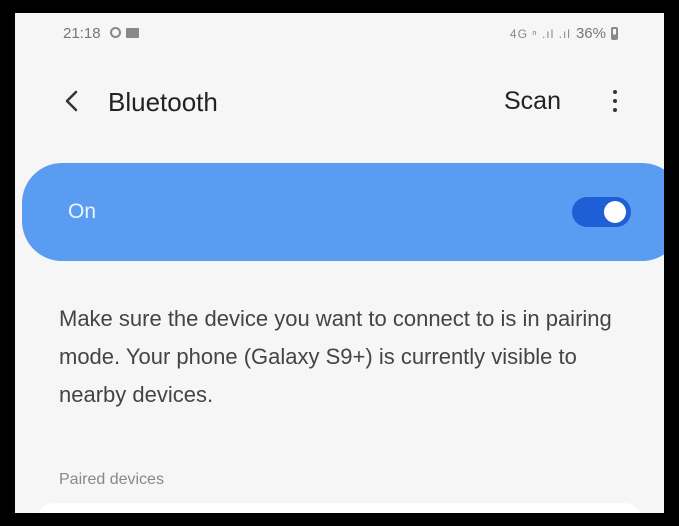 This screenshot has height=526, width=679. What do you see at coordinates (339, 33) in the screenshot?
I see `status-bar: 21:18 4G ⁿ .ıl .ıl 36%` at bounding box center [339, 33].